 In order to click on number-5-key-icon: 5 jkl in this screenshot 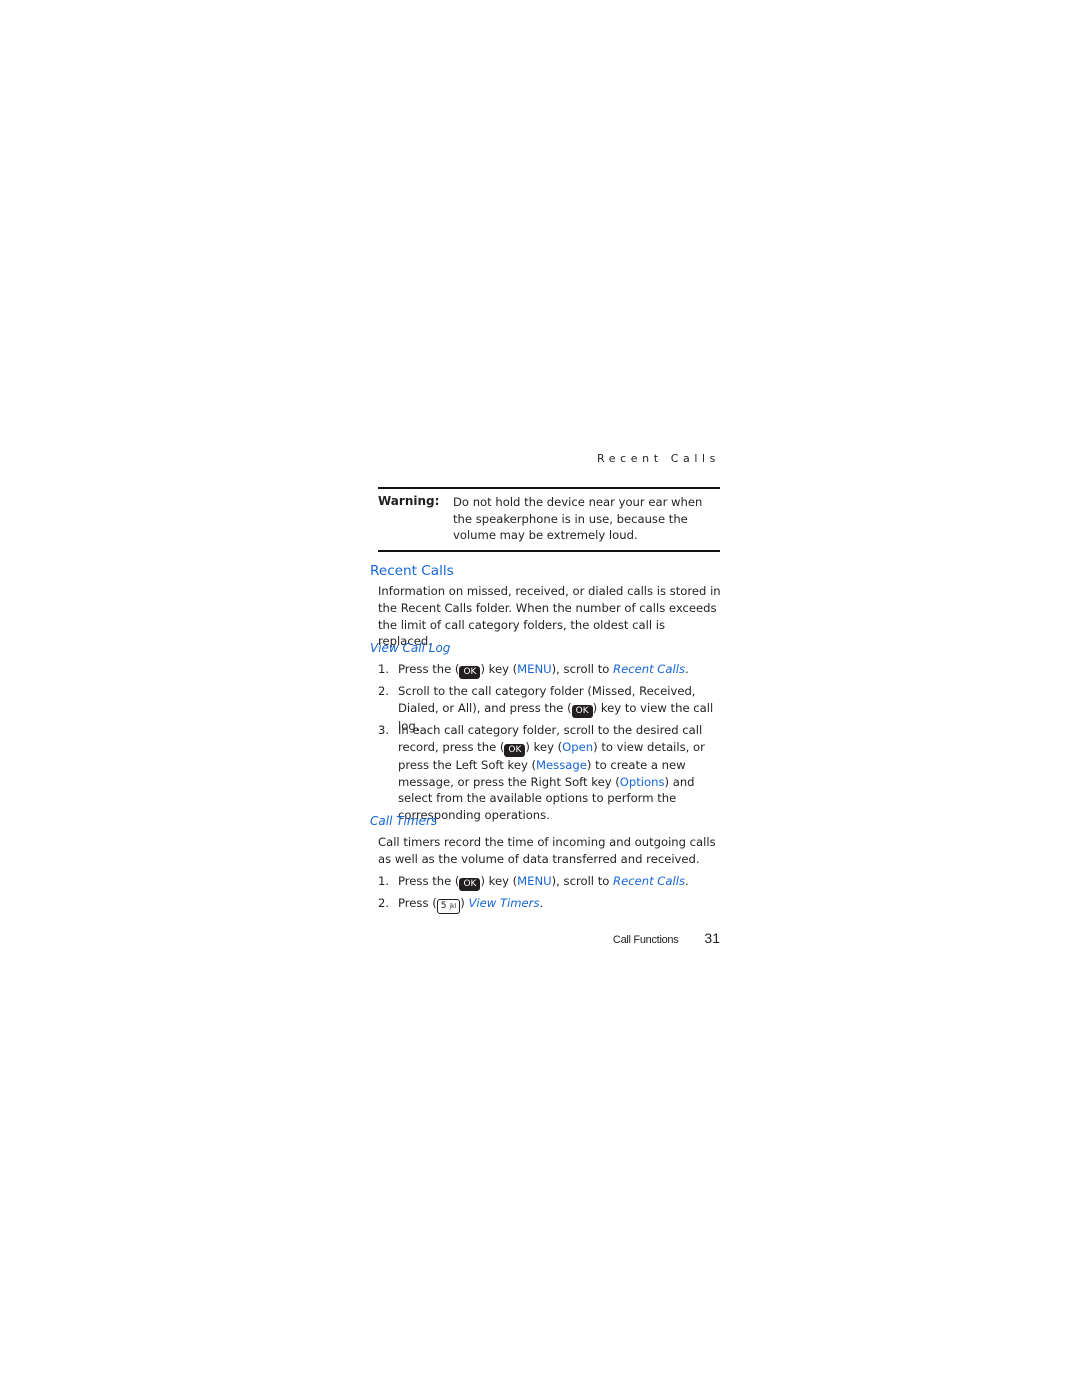, I will do `click(448, 906)`.